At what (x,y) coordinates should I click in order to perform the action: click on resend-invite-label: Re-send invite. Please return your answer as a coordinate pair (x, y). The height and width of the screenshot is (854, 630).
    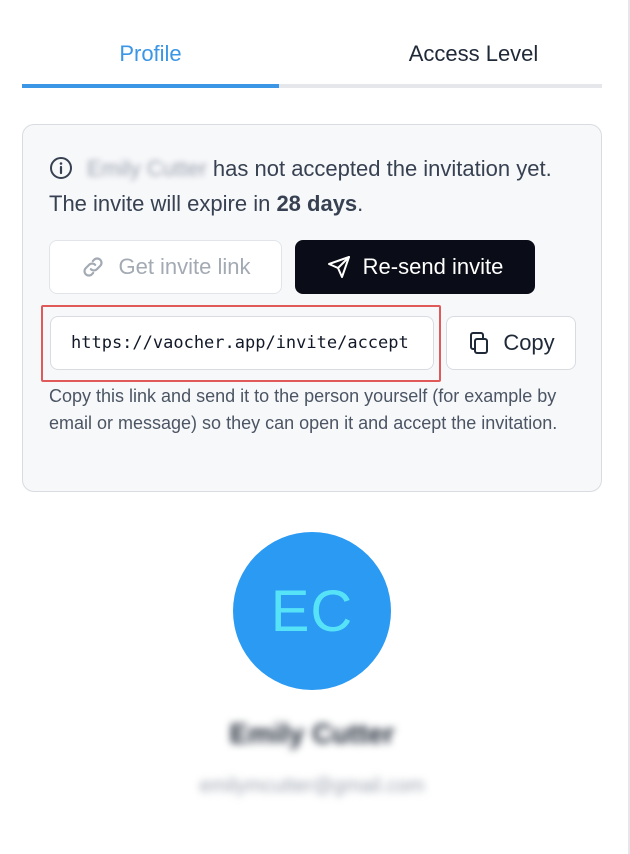
    Looking at the image, I should click on (433, 266).